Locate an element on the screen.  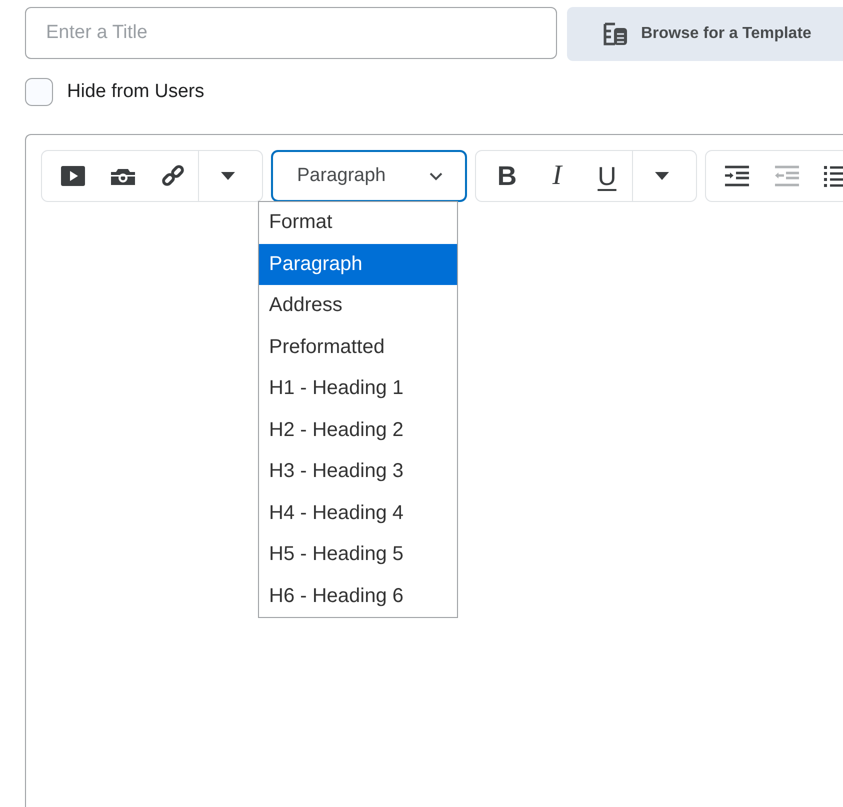
title-input: Enter a Title is located at coordinates (291, 33).